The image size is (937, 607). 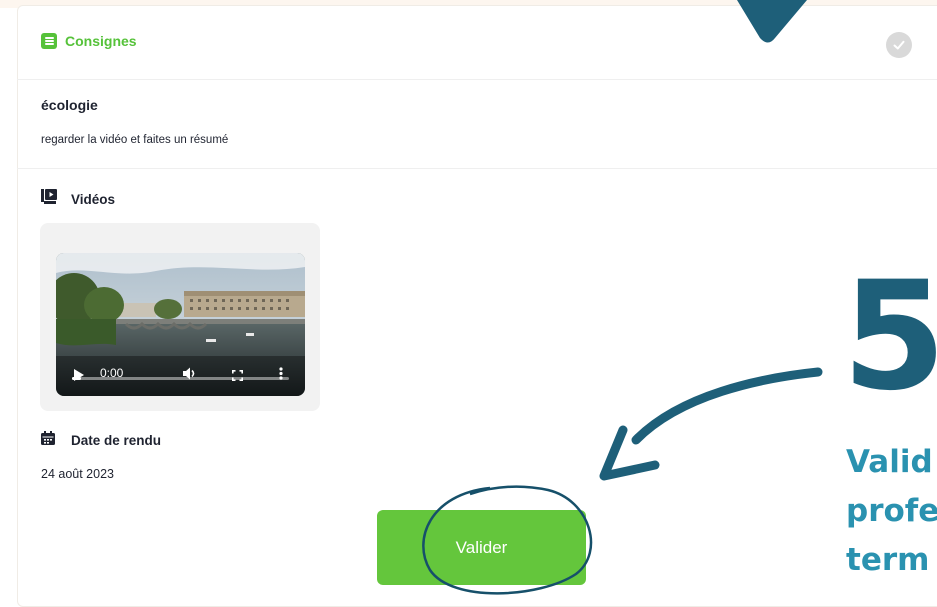 I want to click on assignment-instruction: regarder la vidéo et faites un résumé, so click(x=135, y=140).